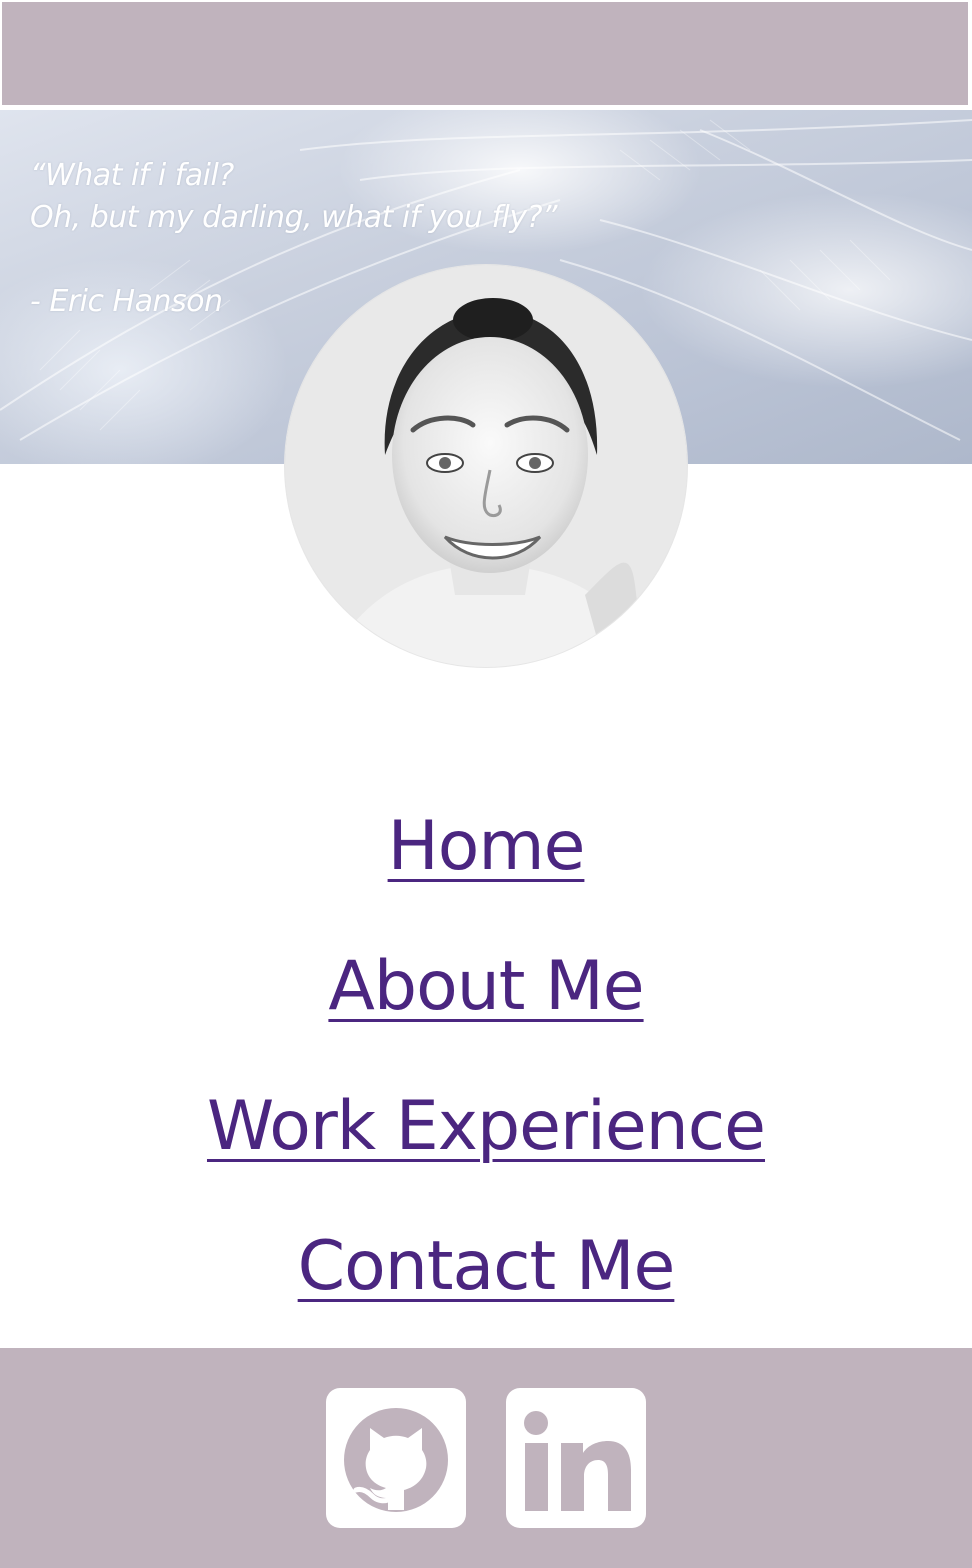  What do you see at coordinates (486, 1142) in the screenshot?
I see `nav-link-work-experience: Work Experience` at bounding box center [486, 1142].